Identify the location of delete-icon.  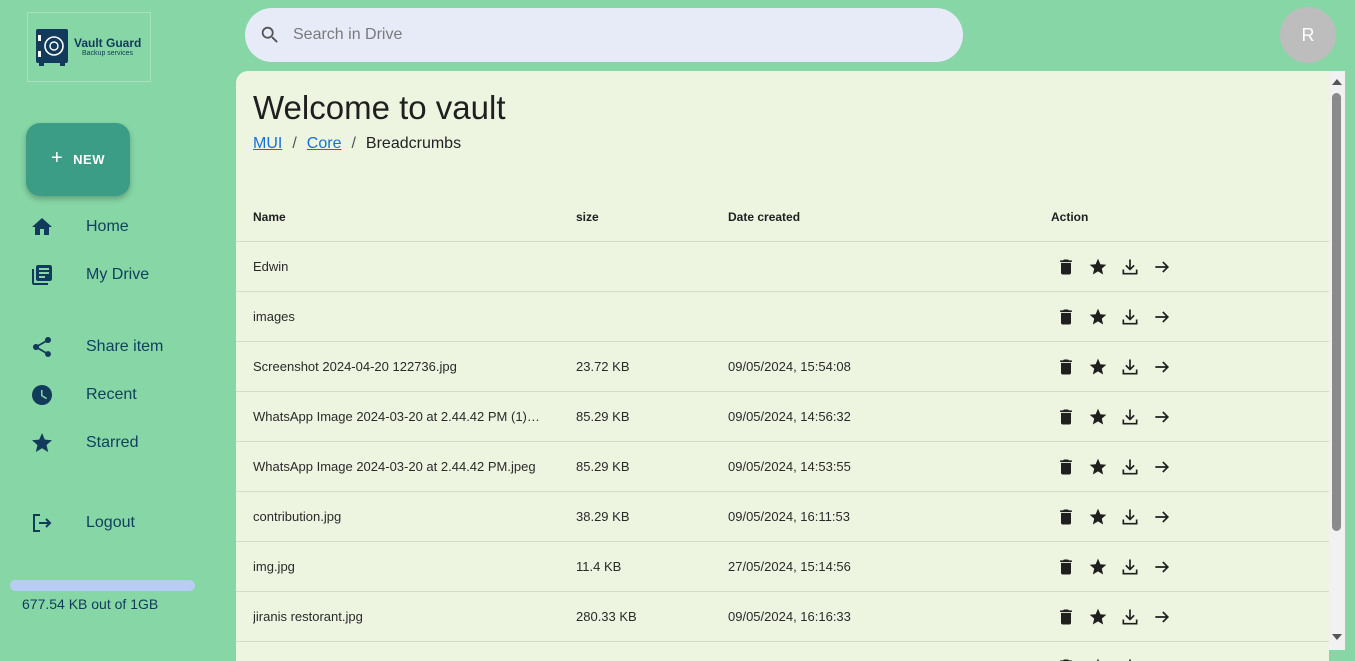
(1066, 517).